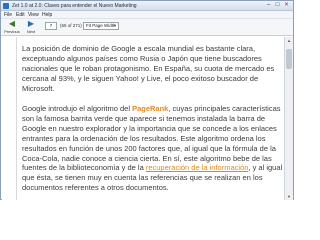 The image size is (320, 240). I want to click on menu-file: File, so click(8, 15).